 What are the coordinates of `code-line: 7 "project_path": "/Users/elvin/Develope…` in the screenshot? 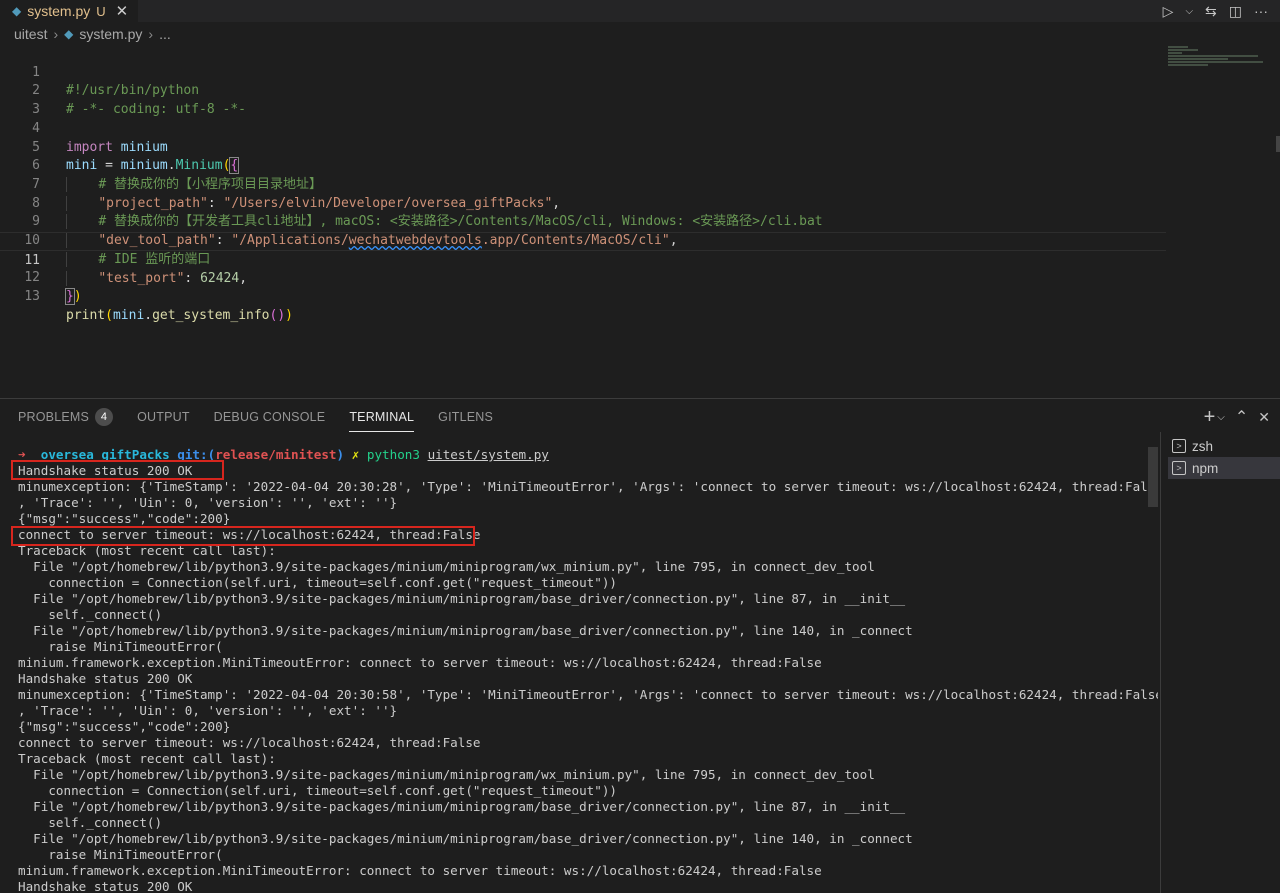 It's located at (583, 184).